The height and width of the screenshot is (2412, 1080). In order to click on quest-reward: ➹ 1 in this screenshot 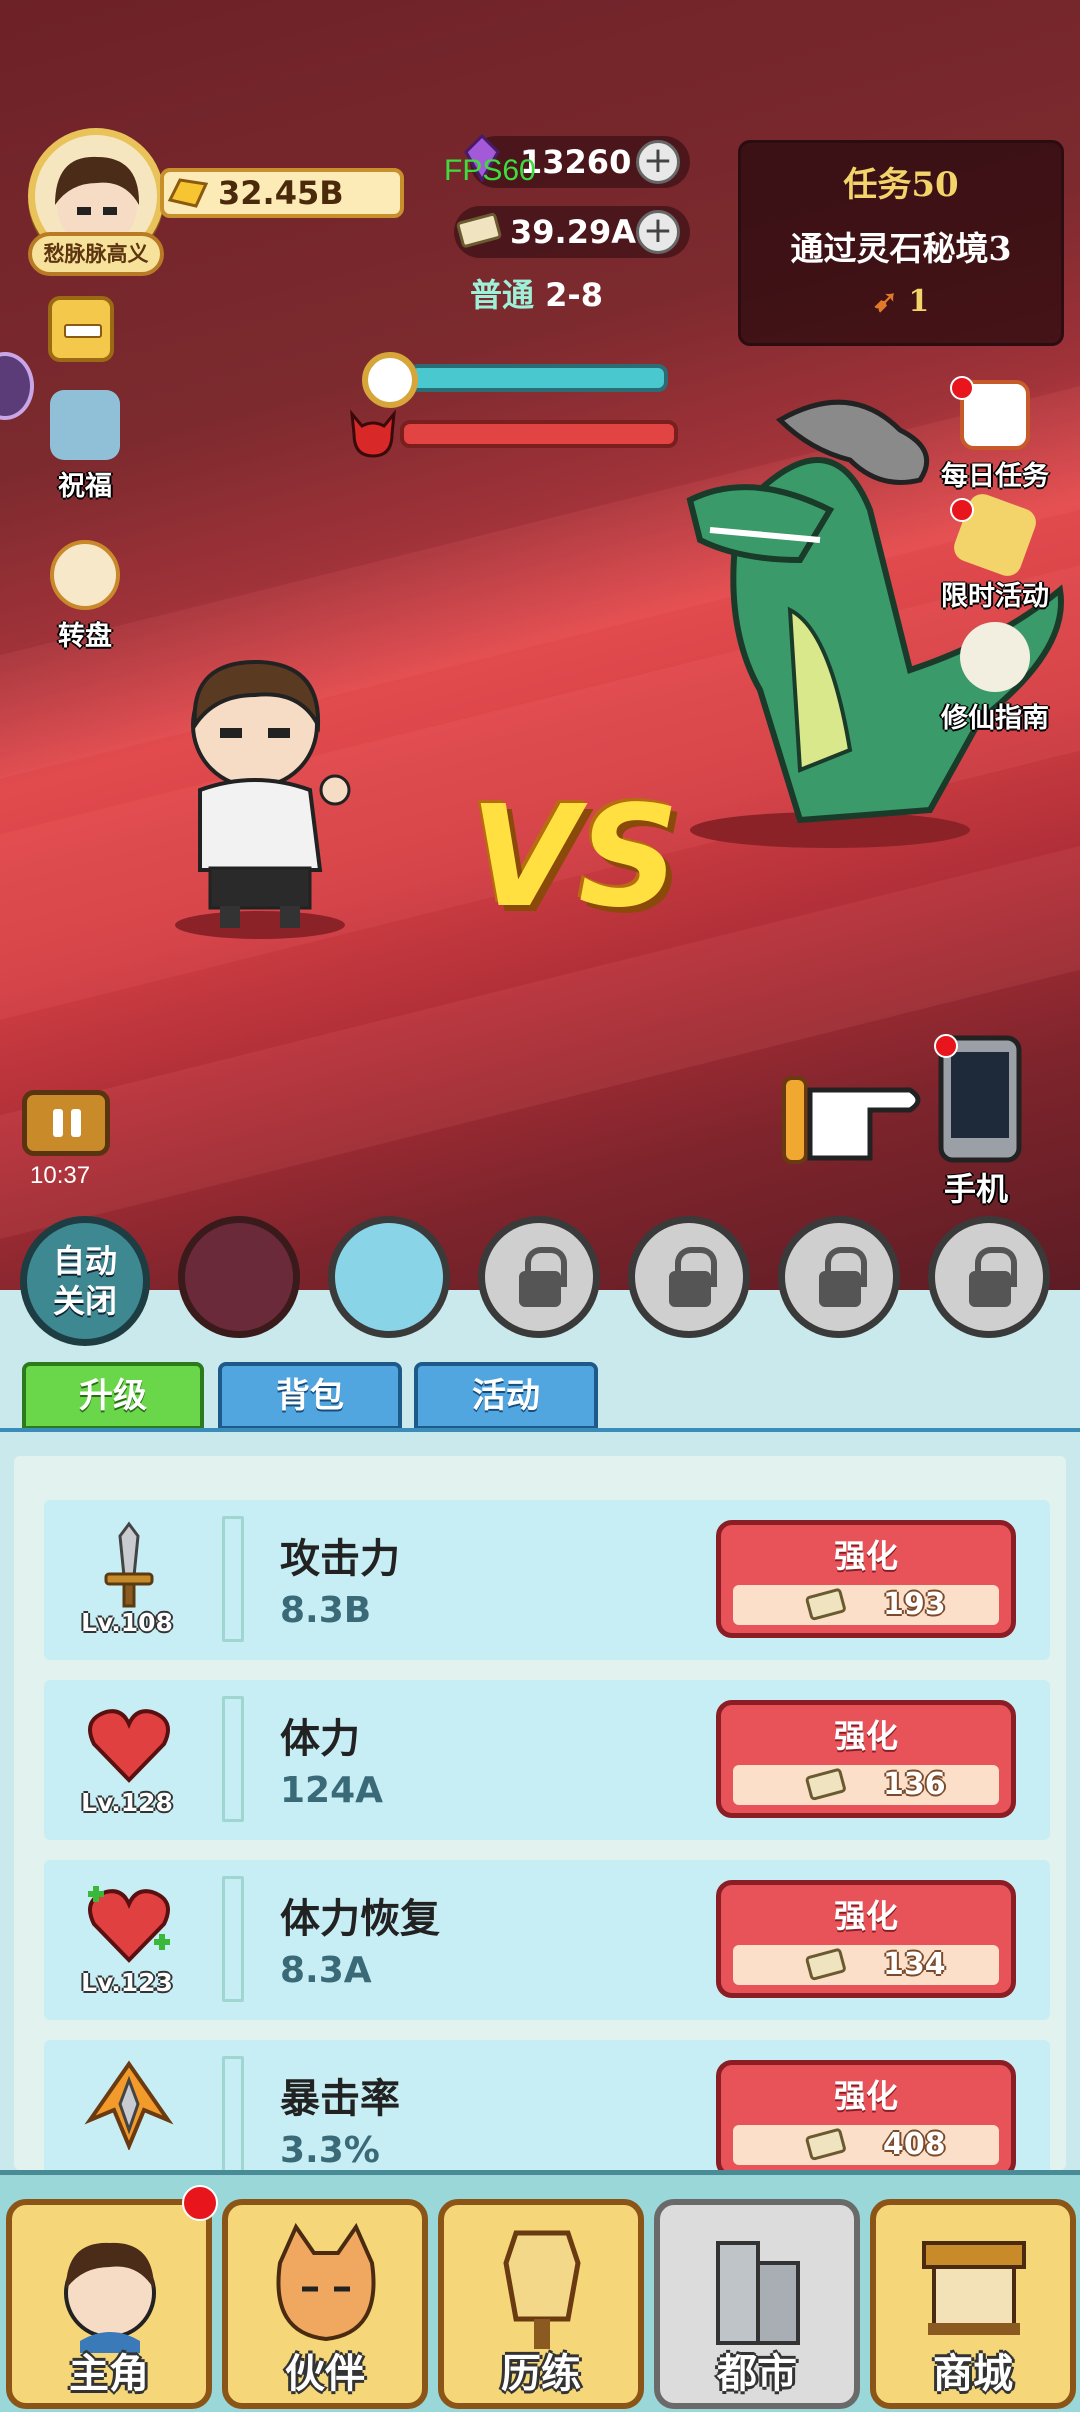, I will do `click(901, 301)`.